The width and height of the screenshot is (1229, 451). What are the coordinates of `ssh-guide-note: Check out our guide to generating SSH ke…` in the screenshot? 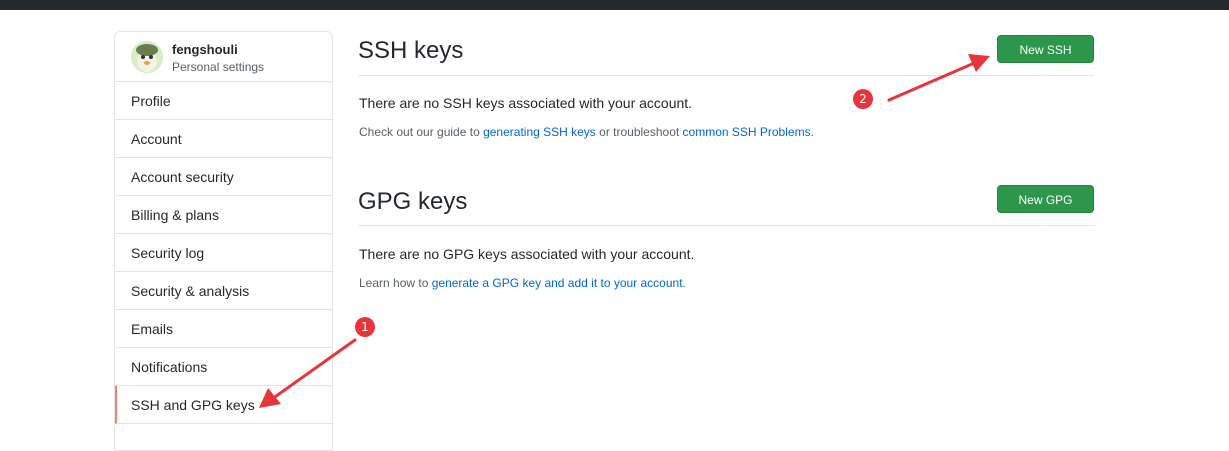 It's located at (586, 132).